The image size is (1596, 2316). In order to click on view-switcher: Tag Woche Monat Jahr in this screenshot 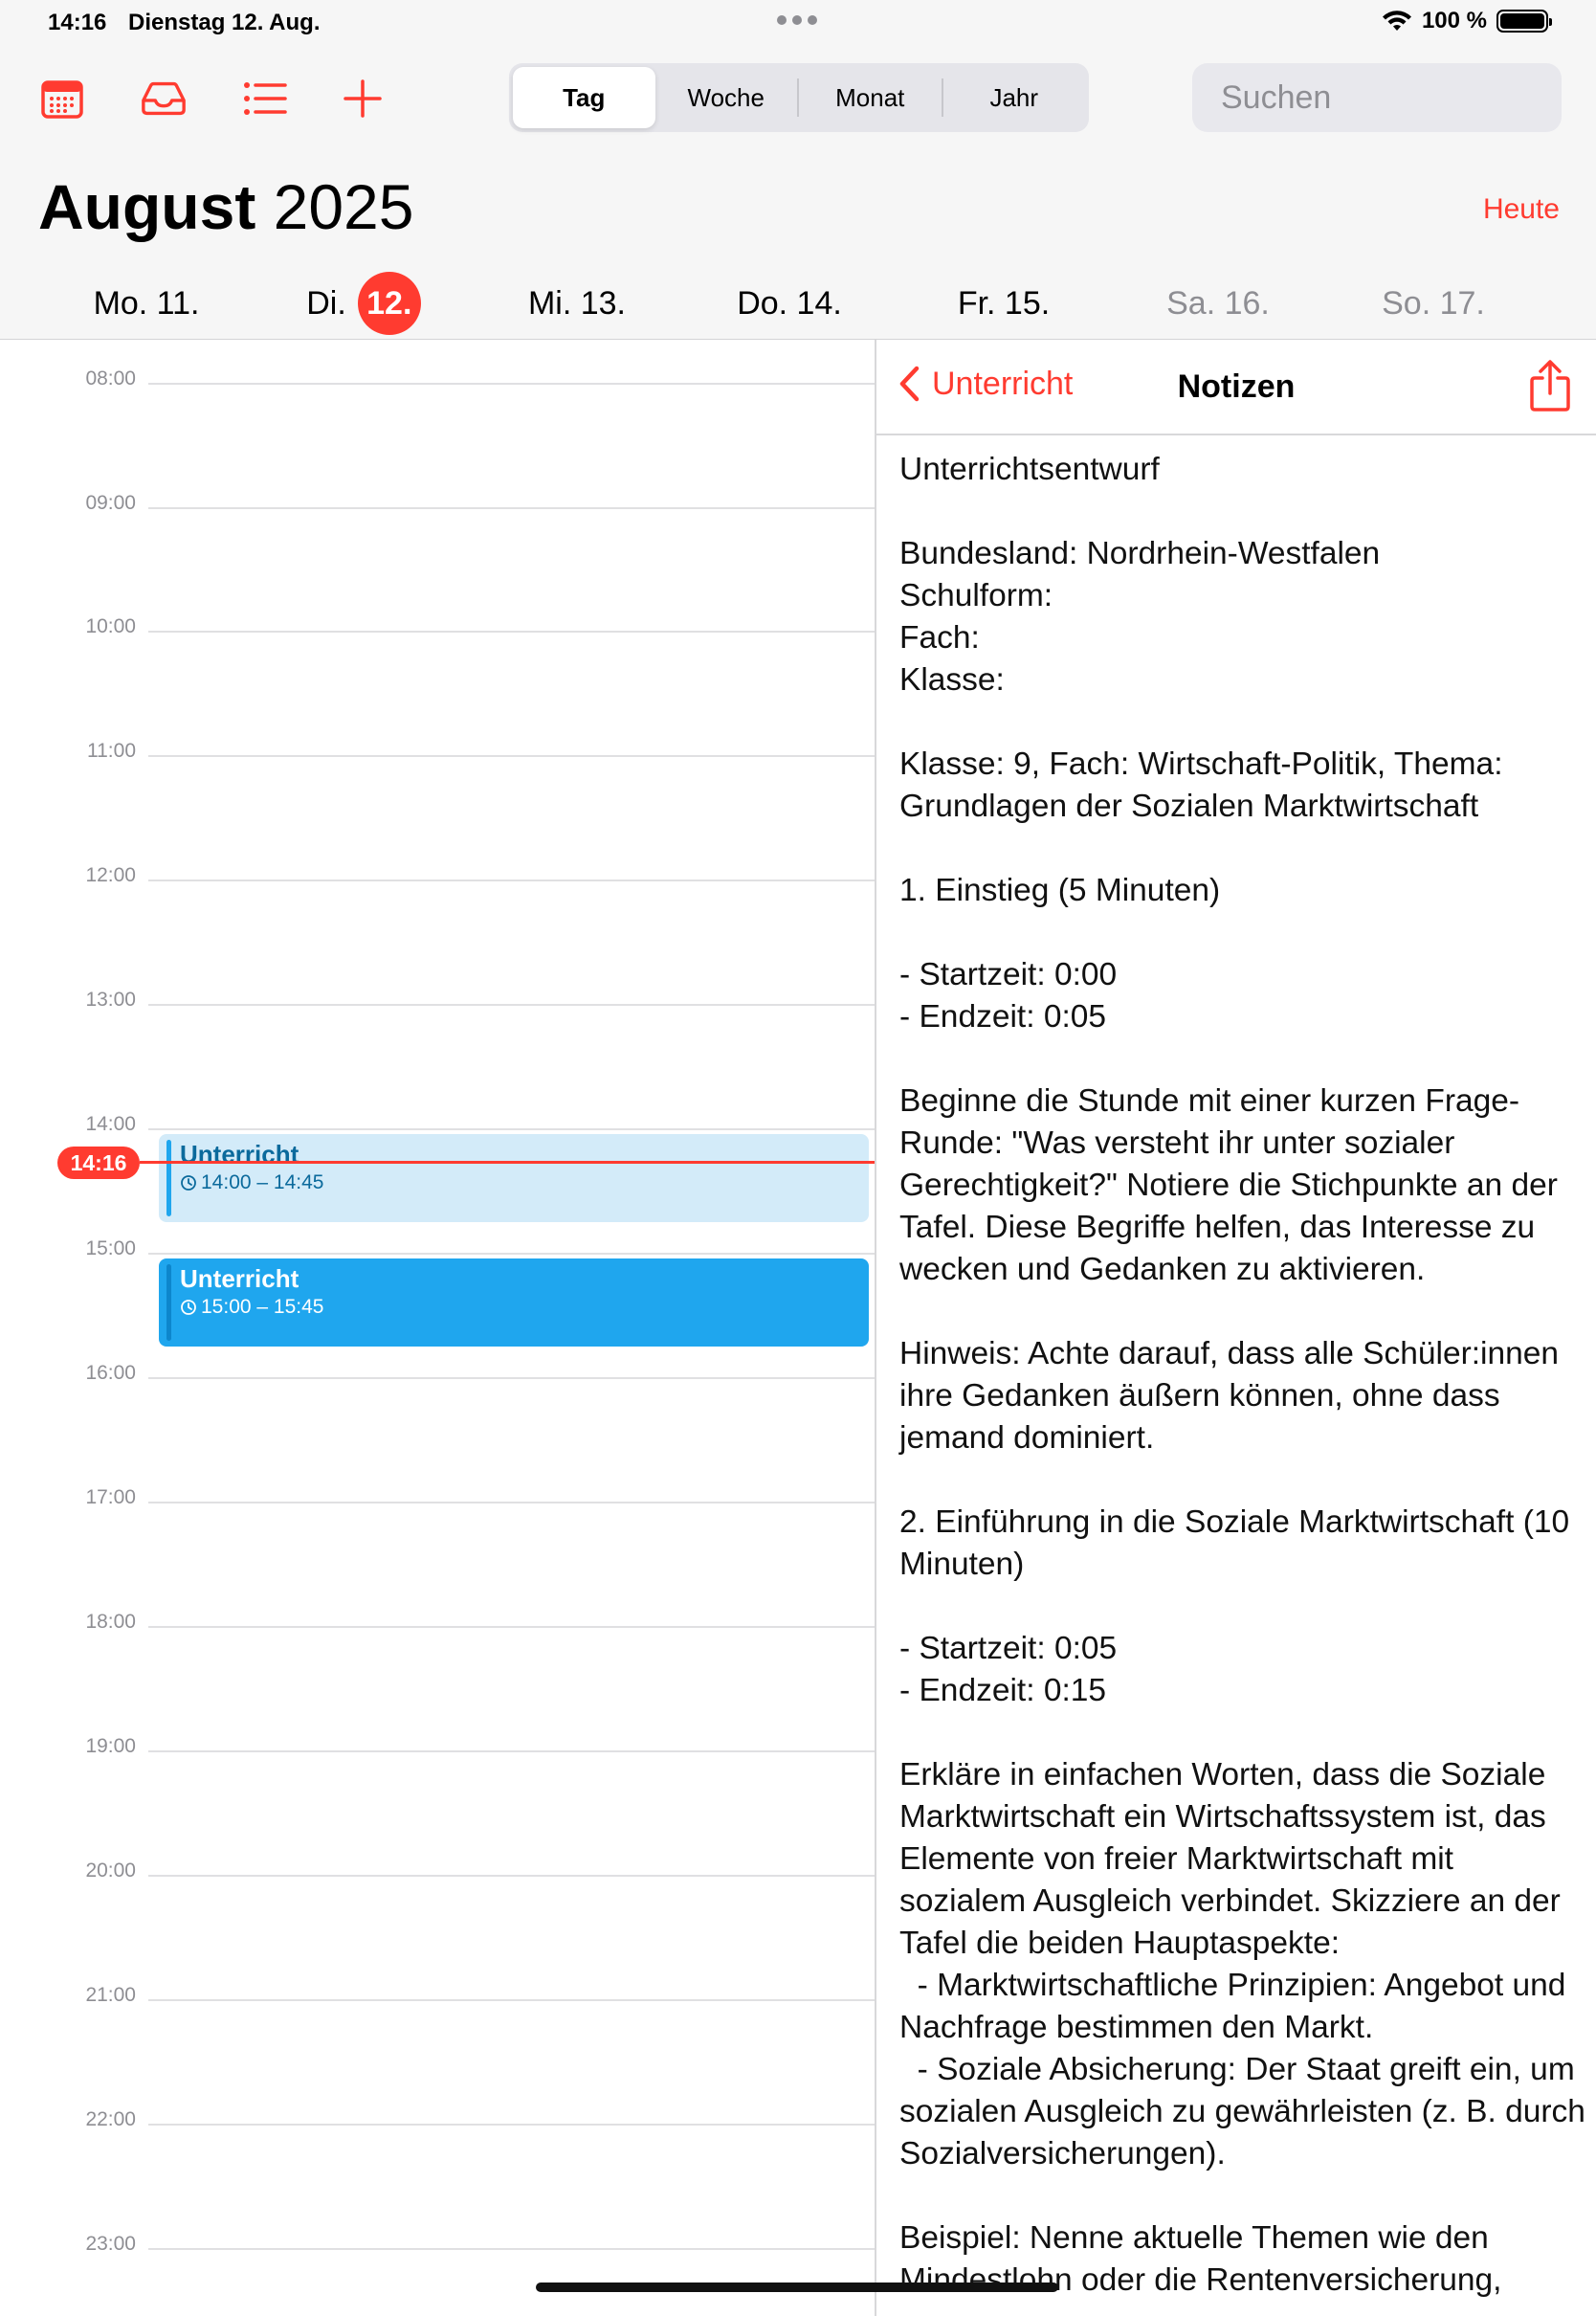, I will do `click(799, 98)`.